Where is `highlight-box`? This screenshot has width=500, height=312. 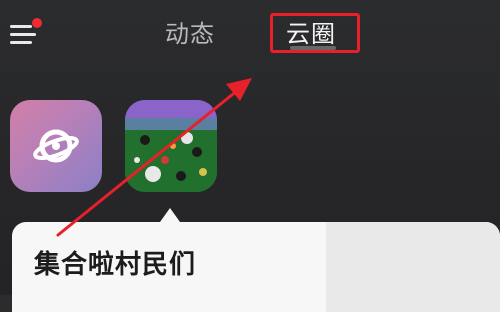 highlight-box is located at coordinates (315, 33).